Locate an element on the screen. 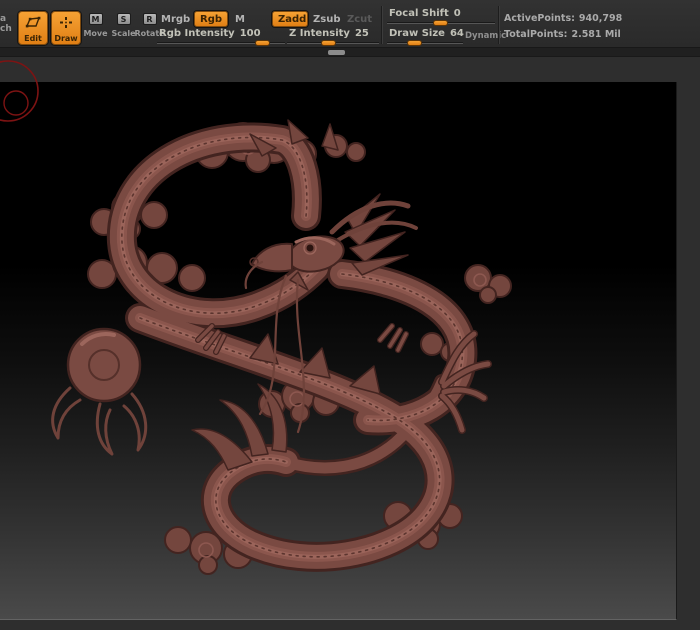 The height and width of the screenshot is (630, 700). dynamic-toggle: Dynamic is located at coordinates (485, 36).